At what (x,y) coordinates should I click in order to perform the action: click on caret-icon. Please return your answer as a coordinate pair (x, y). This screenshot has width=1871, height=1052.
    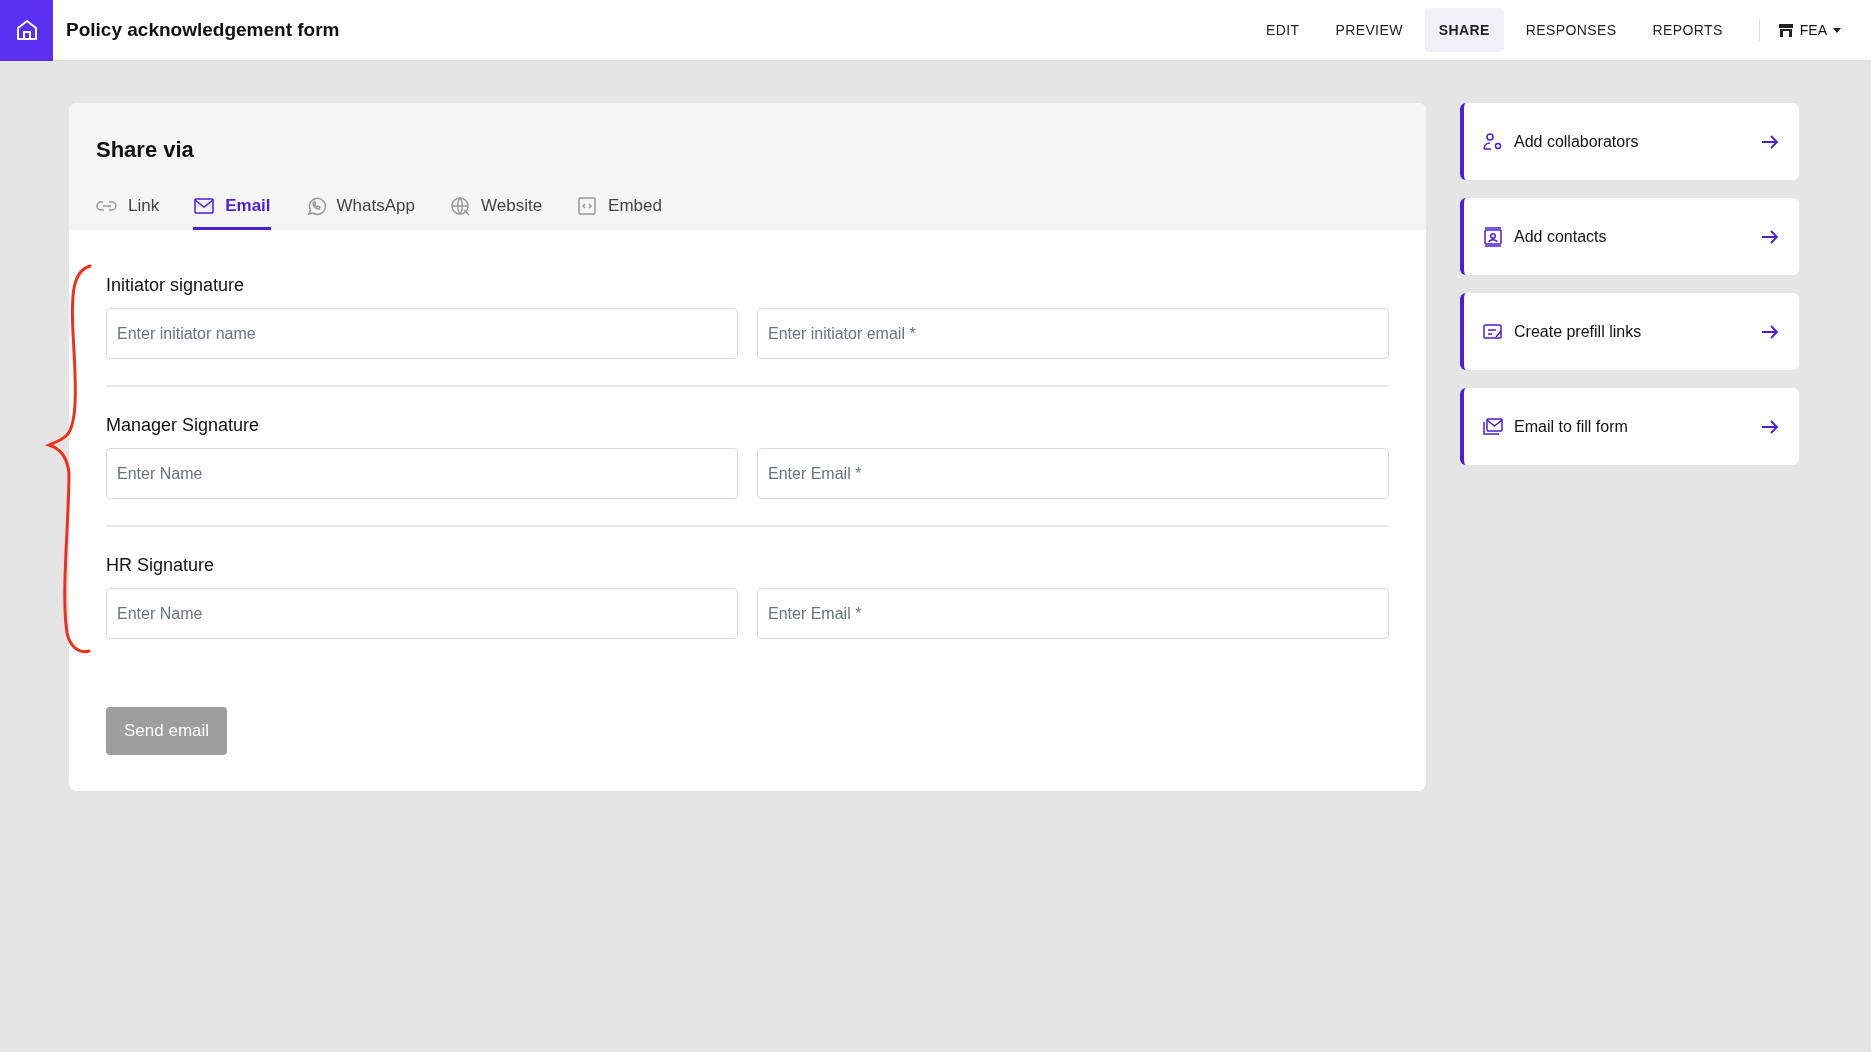
    Looking at the image, I should click on (1837, 30).